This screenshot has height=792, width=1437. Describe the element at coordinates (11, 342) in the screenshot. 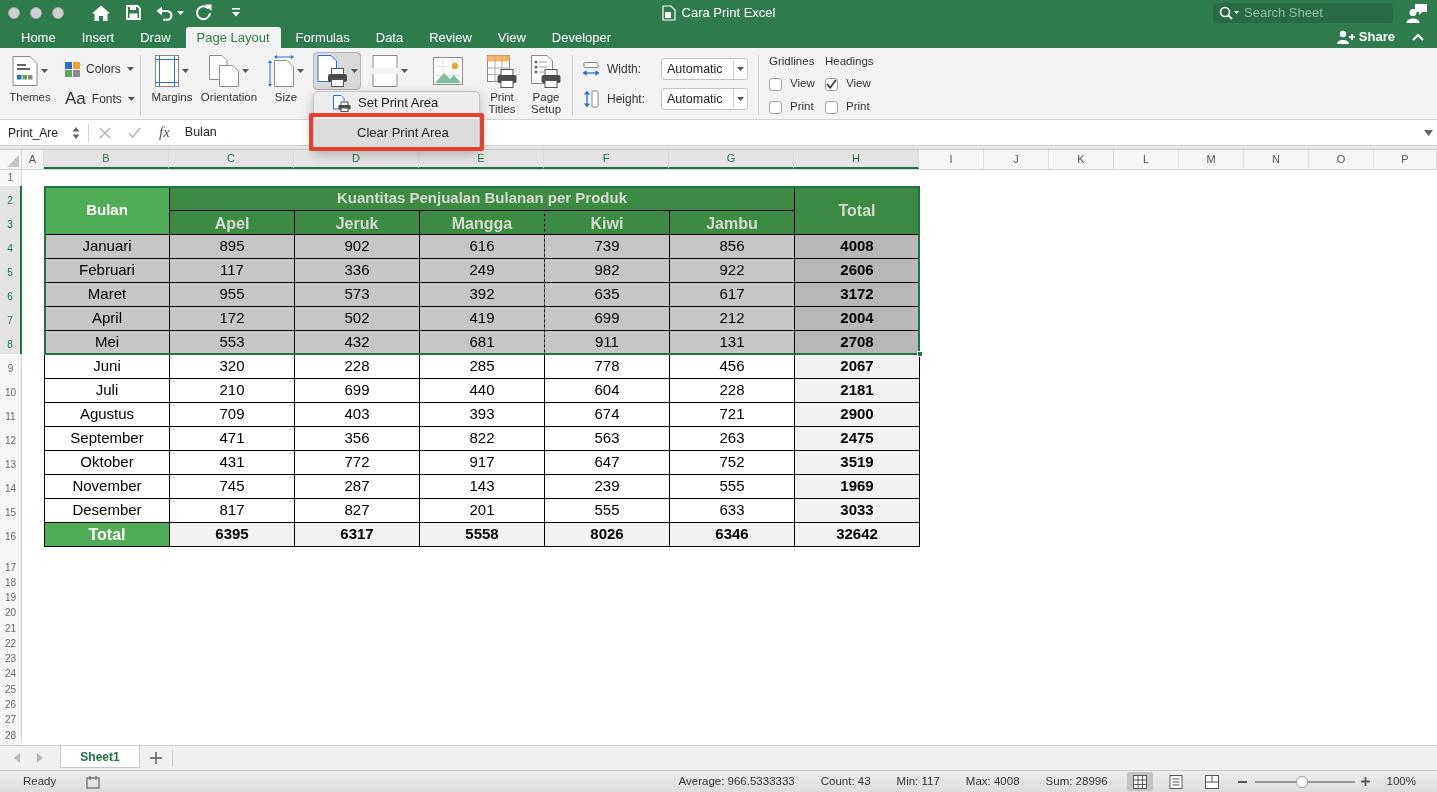

I see `row-header: 8` at that location.